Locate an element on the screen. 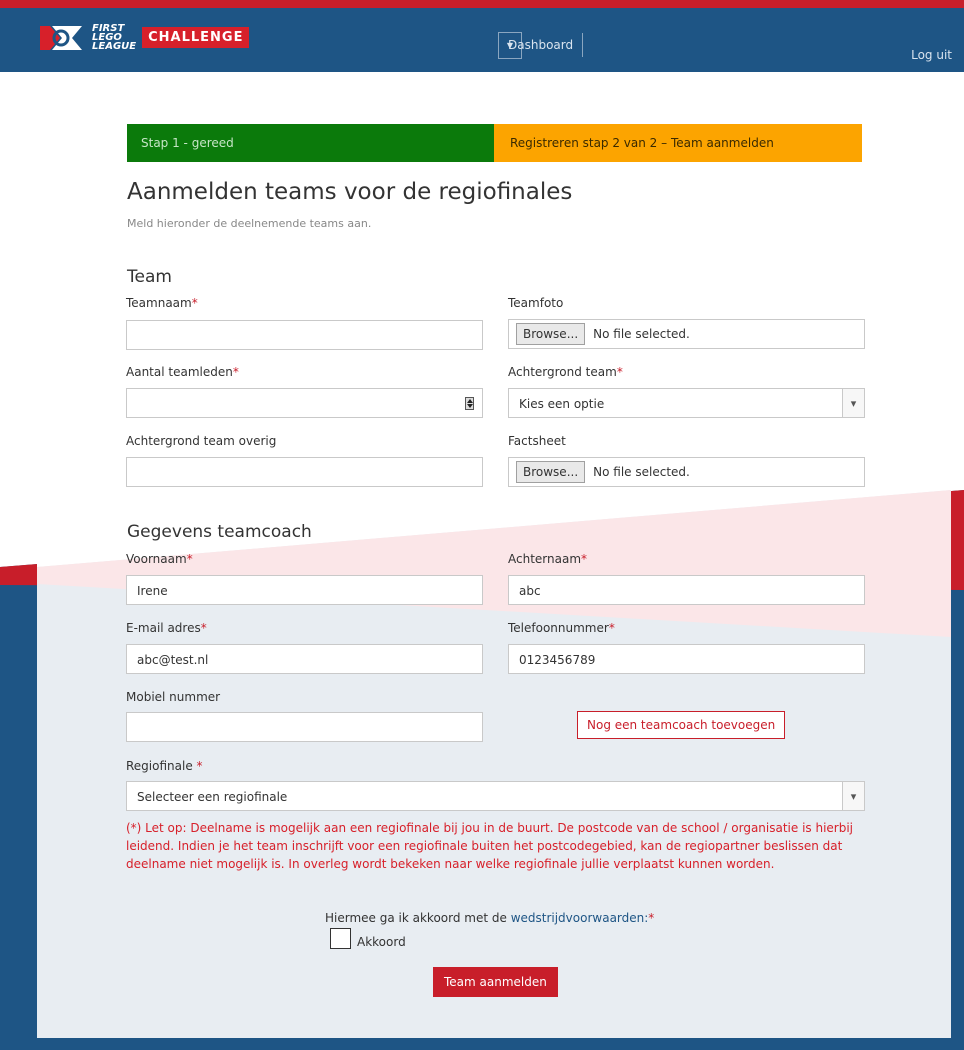 The width and height of the screenshot is (964, 1050). achtergrond-team-selected: Kies een optie is located at coordinates (562, 404).